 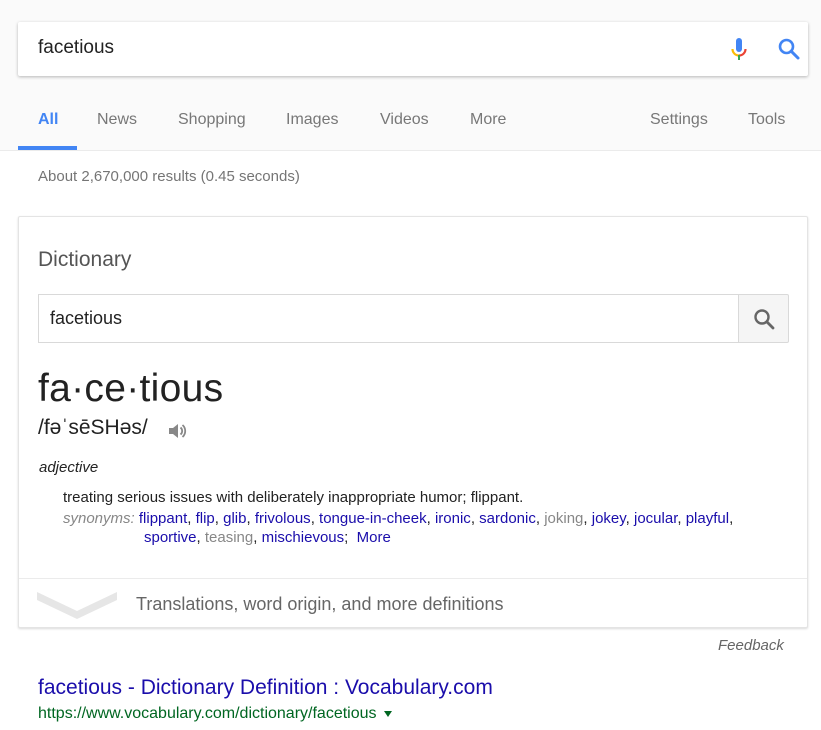 What do you see at coordinates (373, 518) in the screenshot?
I see `synonym: tongue-in-cheek` at bounding box center [373, 518].